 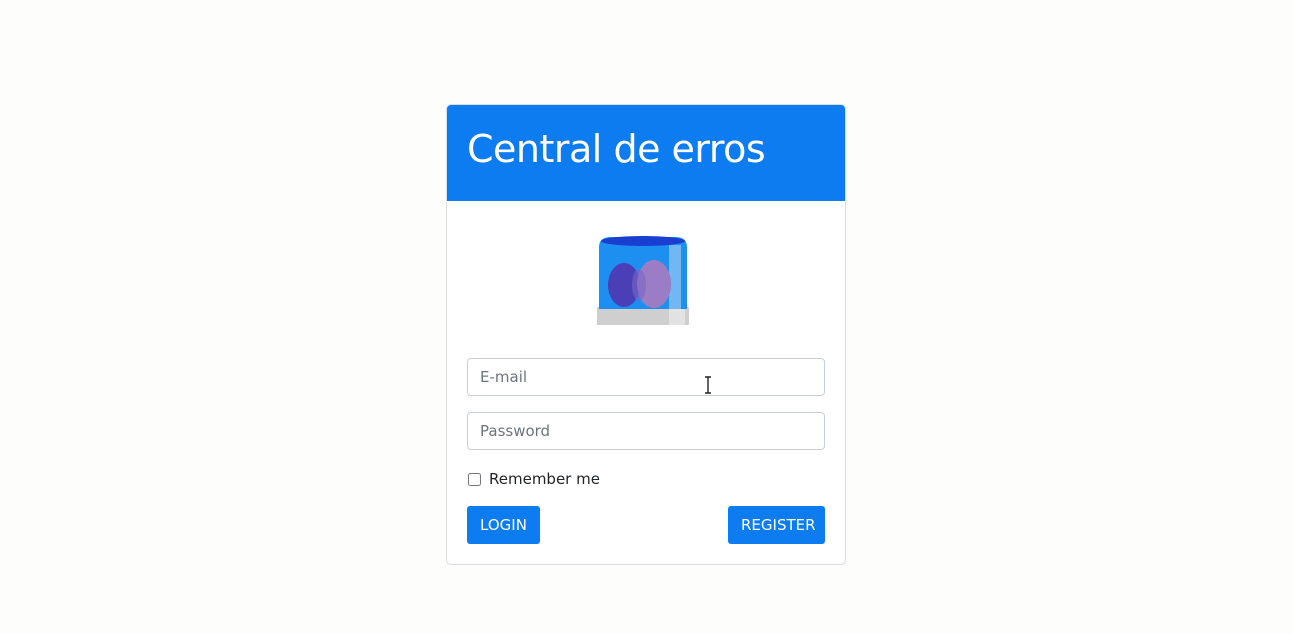 I want to click on card-header: Central de erros, so click(x=646, y=153).